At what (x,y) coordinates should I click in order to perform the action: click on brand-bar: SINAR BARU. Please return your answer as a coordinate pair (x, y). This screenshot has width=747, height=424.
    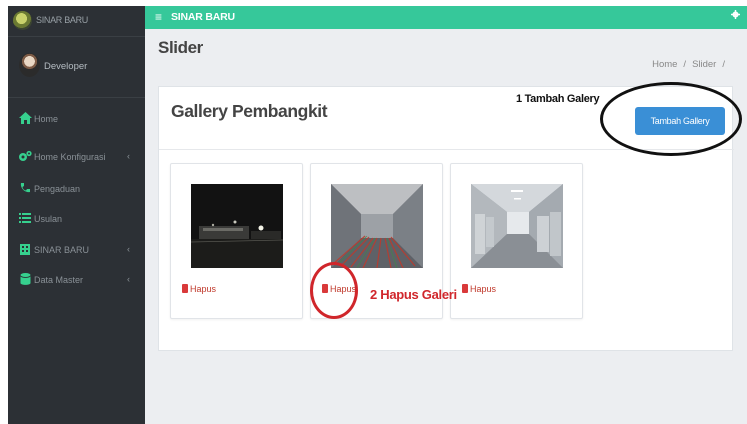
    Looking at the image, I should click on (76, 21).